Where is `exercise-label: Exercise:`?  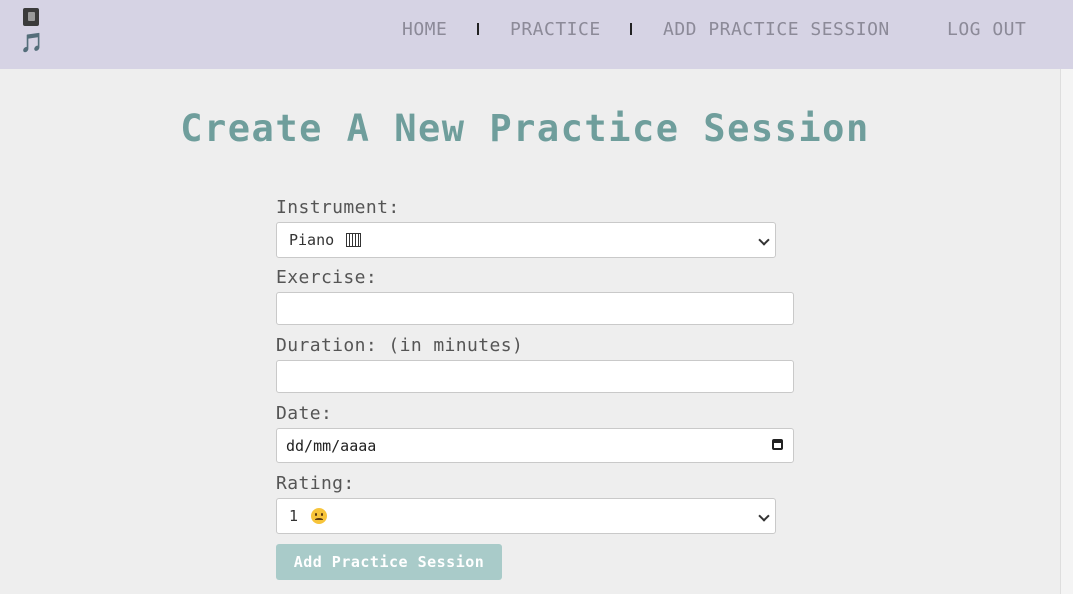 exercise-label: Exercise: is located at coordinates (327, 277).